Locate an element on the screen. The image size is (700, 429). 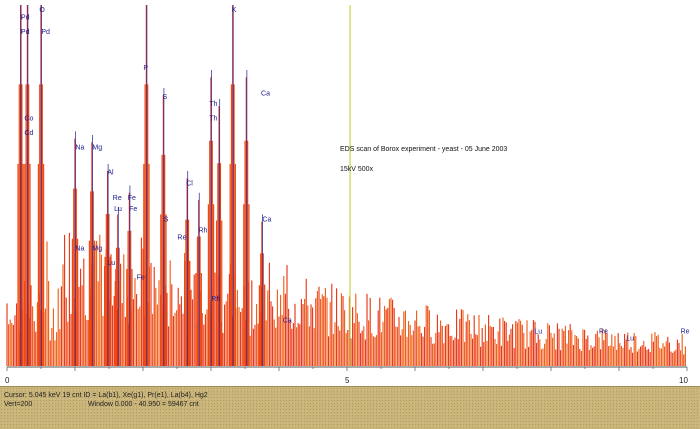
element-label: K is located at coordinates (234, 10).